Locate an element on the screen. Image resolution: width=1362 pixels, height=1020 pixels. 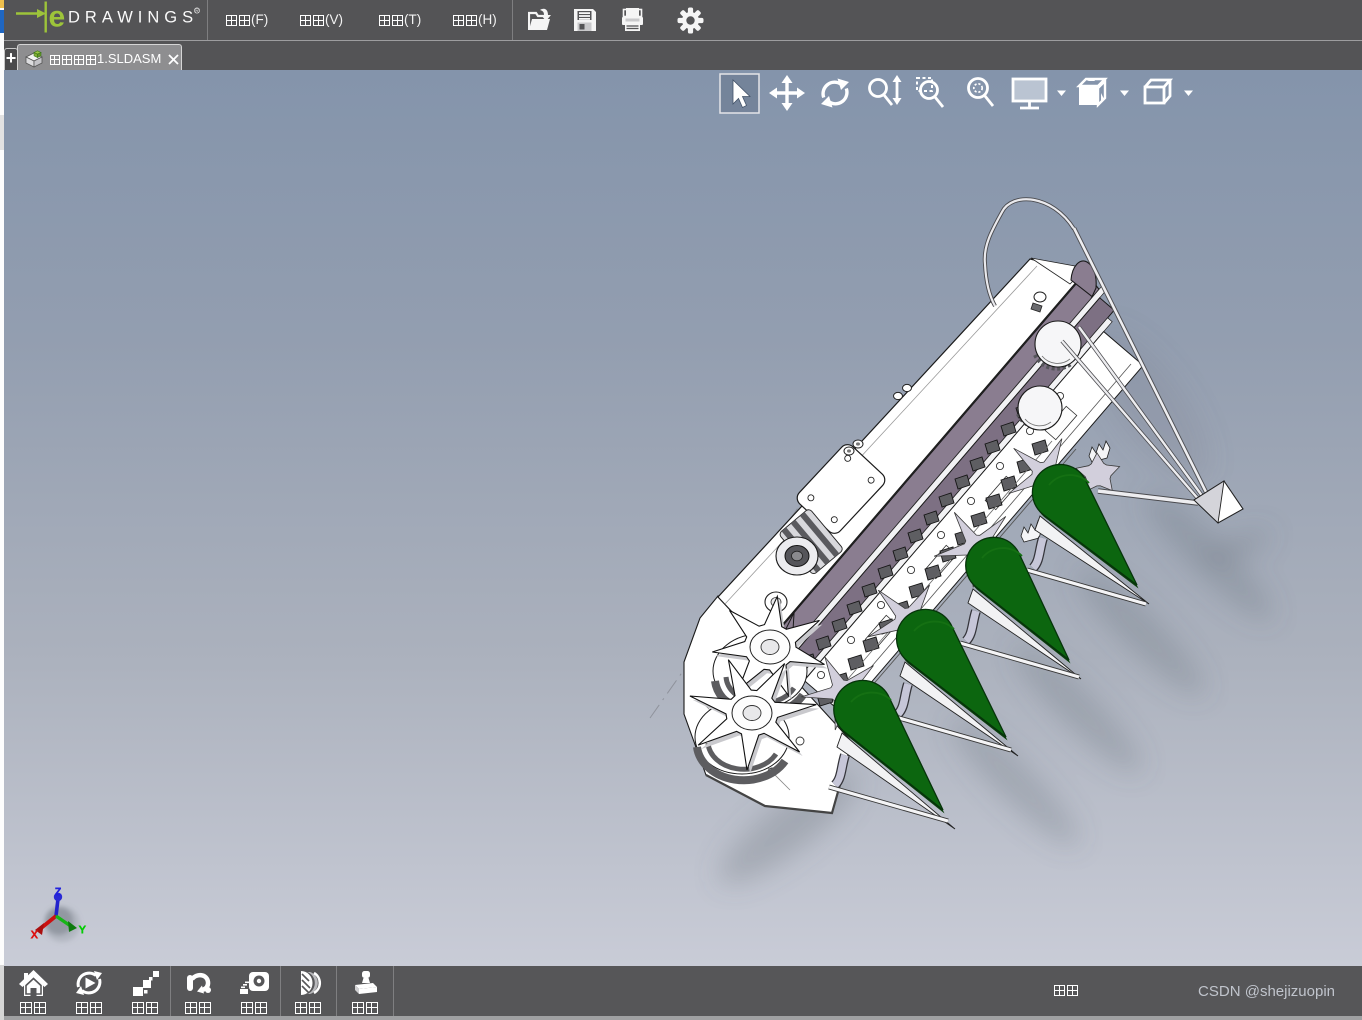
svg-text: R is located at coordinates (197, 12).